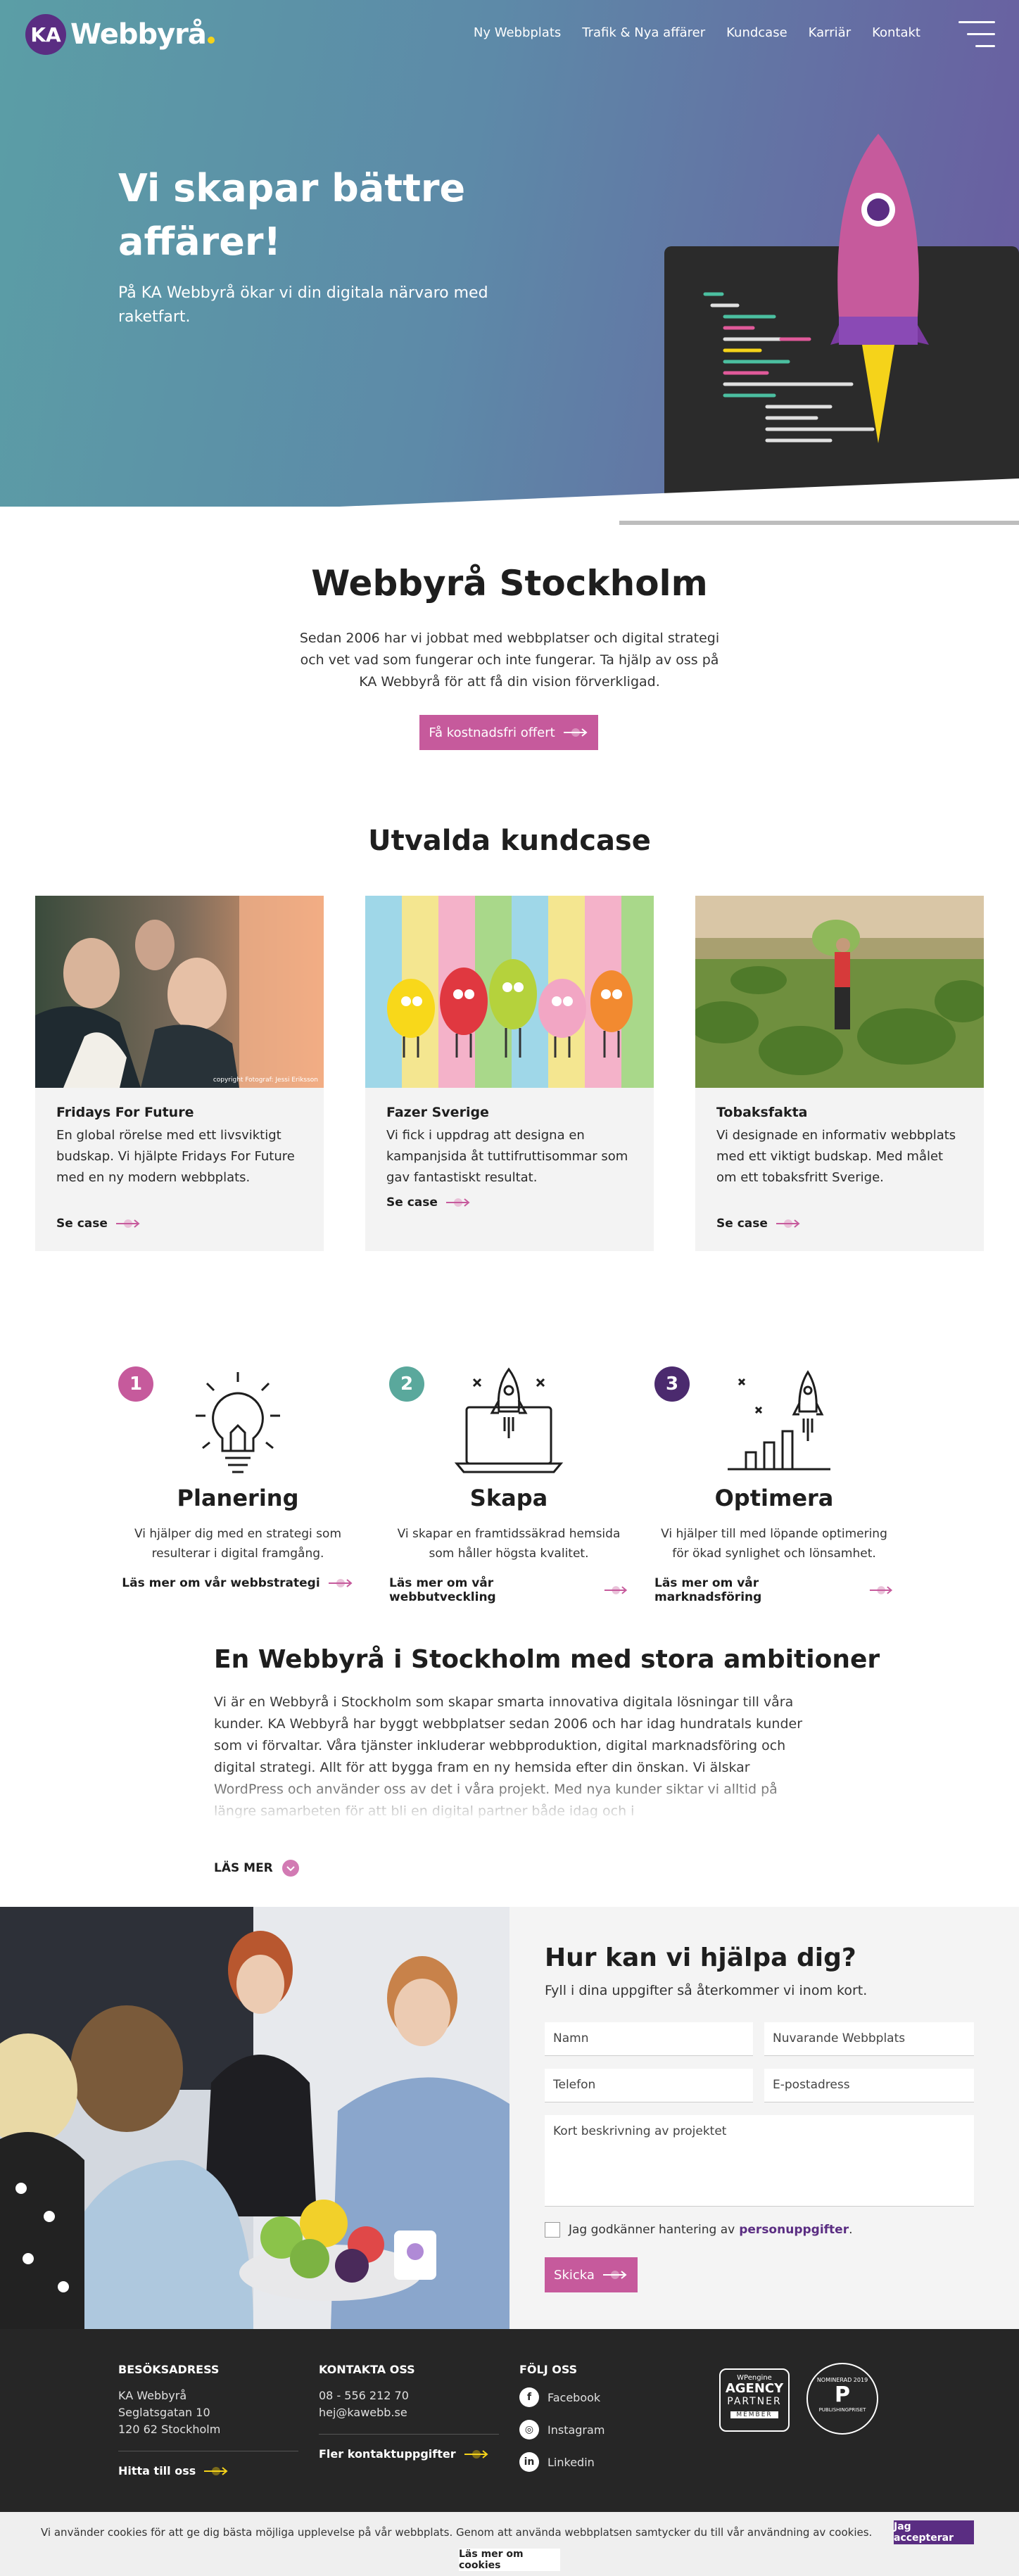 The image size is (1019, 2576). I want to click on cases-title: Utvalda kundcase, so click(509, 841).